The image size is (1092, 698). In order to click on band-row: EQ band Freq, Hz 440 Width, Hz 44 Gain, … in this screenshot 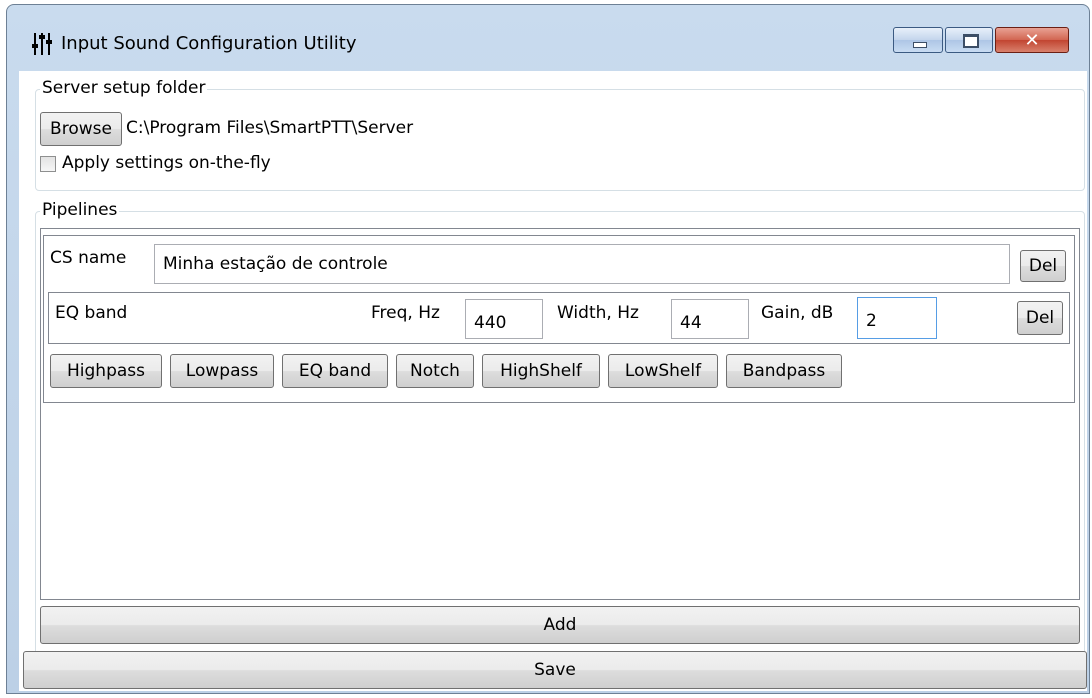, I will do `click(559, 318)`.